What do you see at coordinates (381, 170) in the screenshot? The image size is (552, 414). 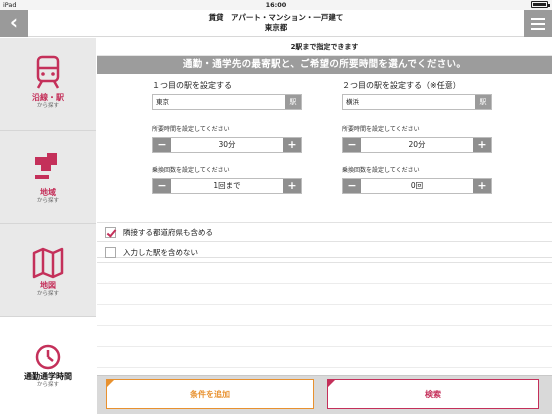 I see `station-2-transfer-label: 乗換回数を設定してください` at bounding box center [381, 170].